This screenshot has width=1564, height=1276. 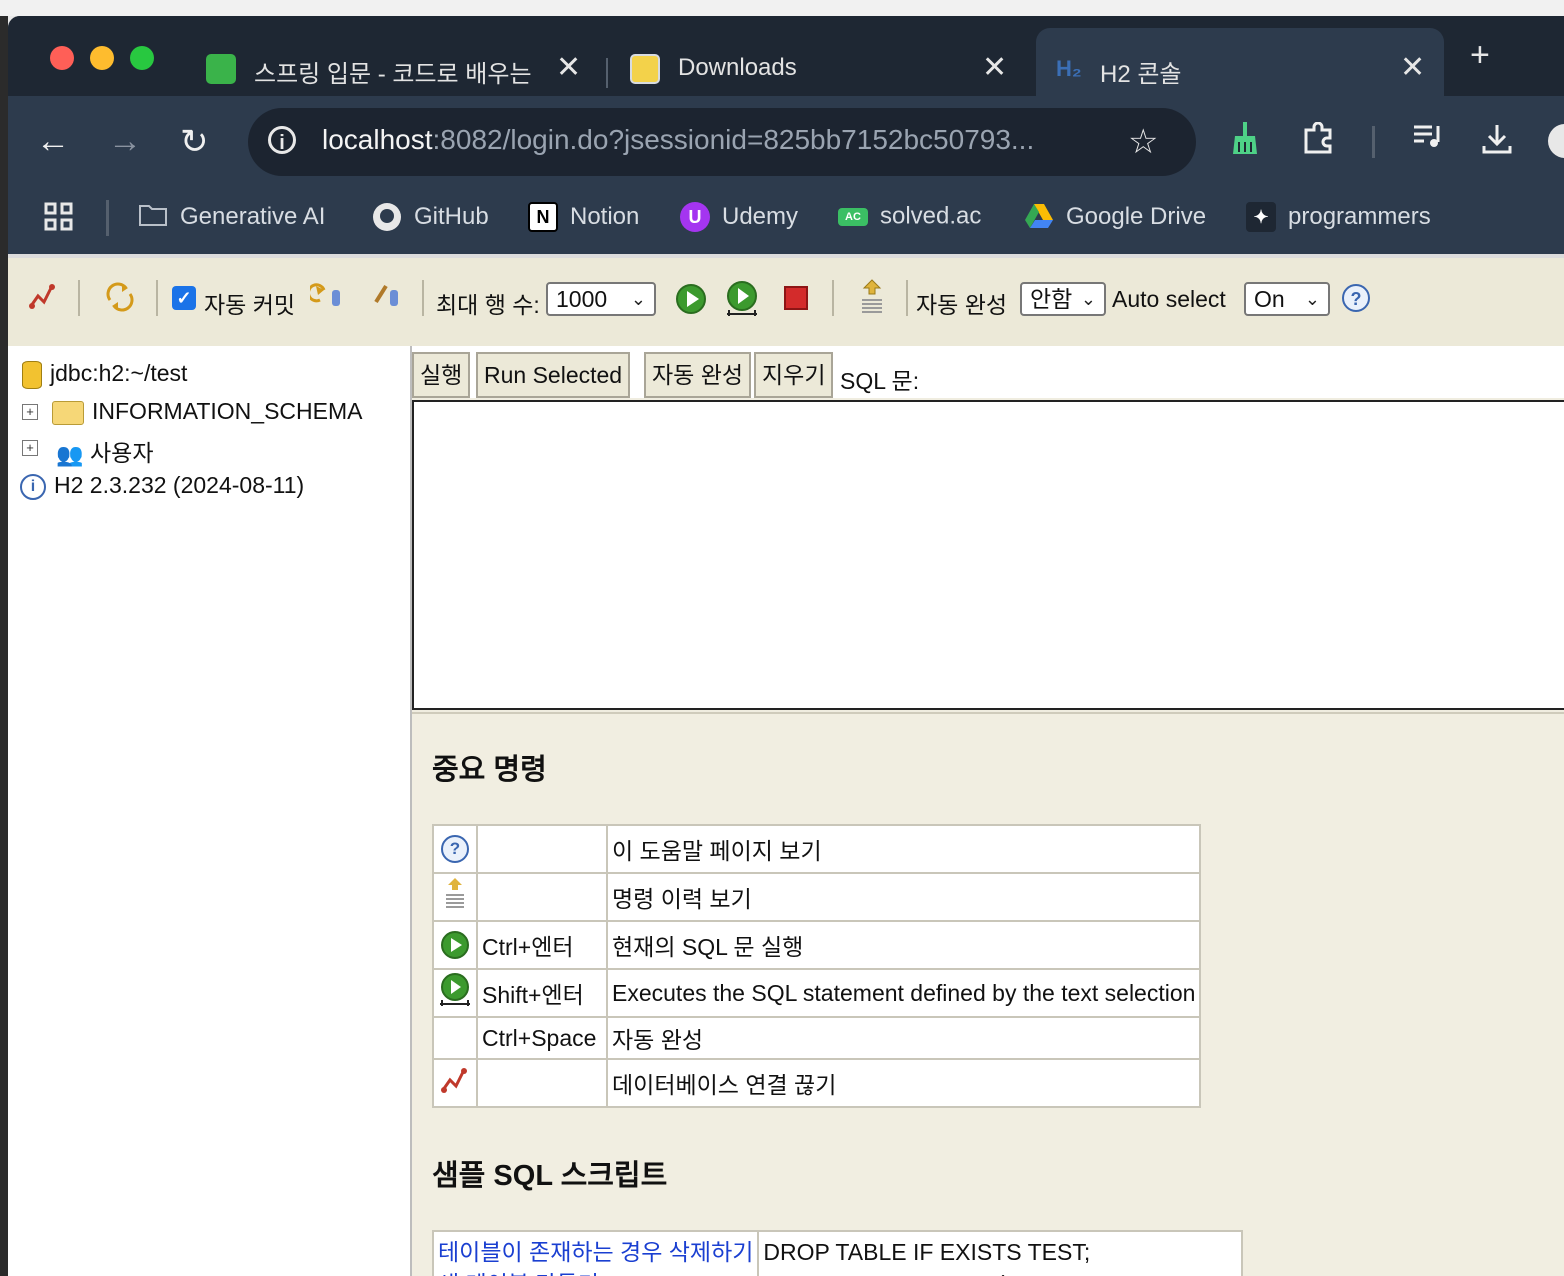 I want to click on tree-connection: jdbc:h2:~/test, so click(x=104, y=374).